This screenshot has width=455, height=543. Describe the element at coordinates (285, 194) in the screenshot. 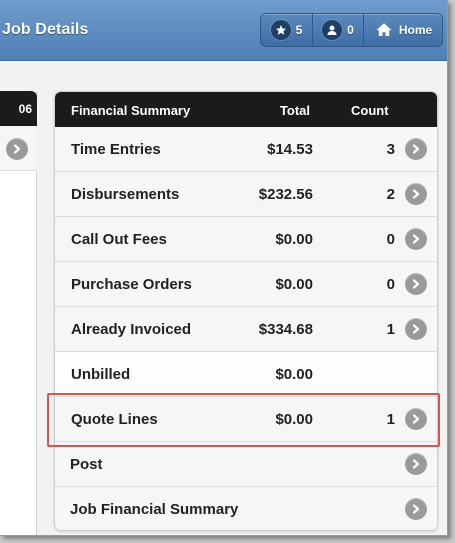

I see `row-total: $232.56` at that location.